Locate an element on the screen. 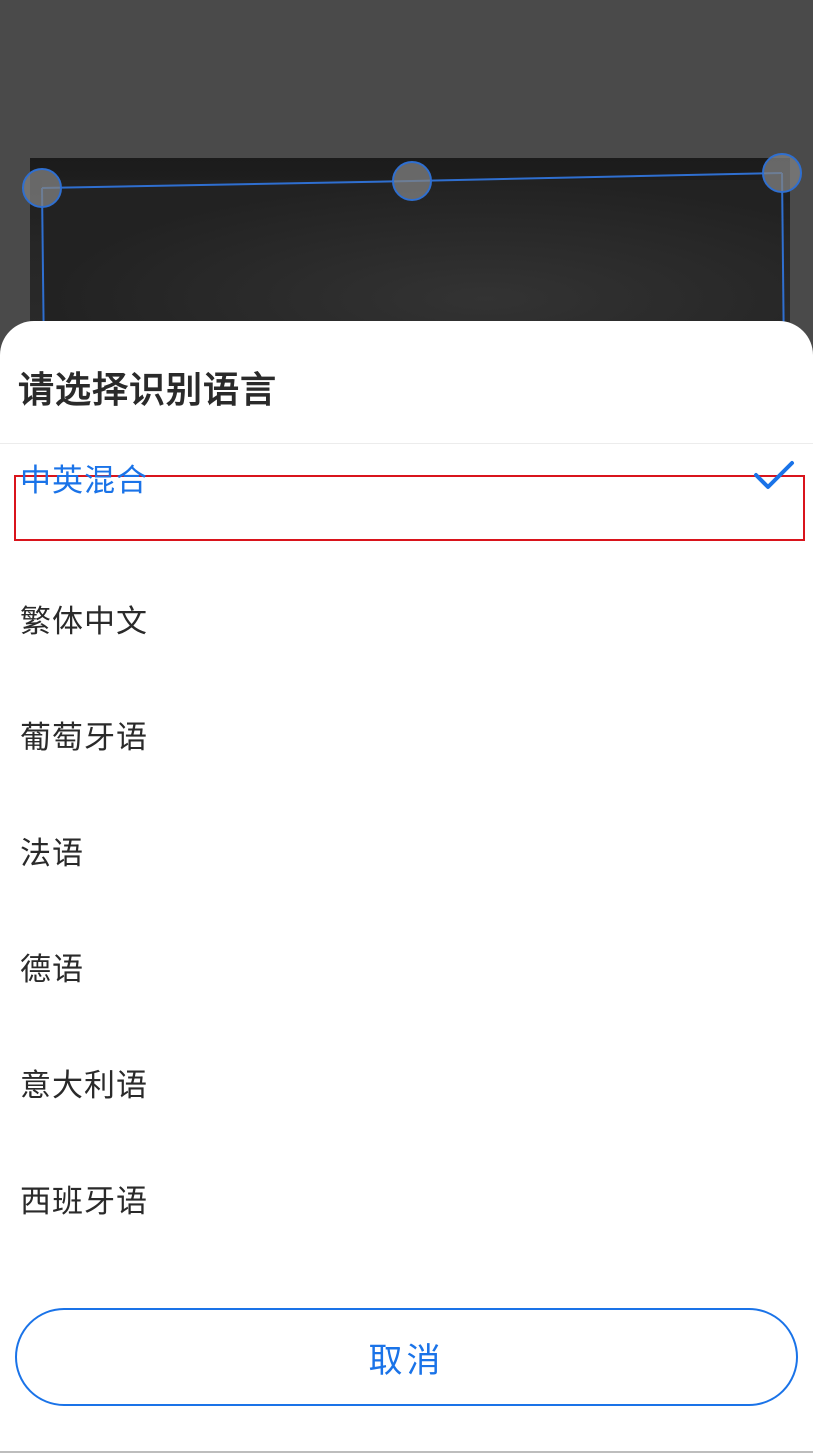 The width and height of the screenshot is (813, 1453). language-option-french: 法语 is located at coordinates (406, 850).